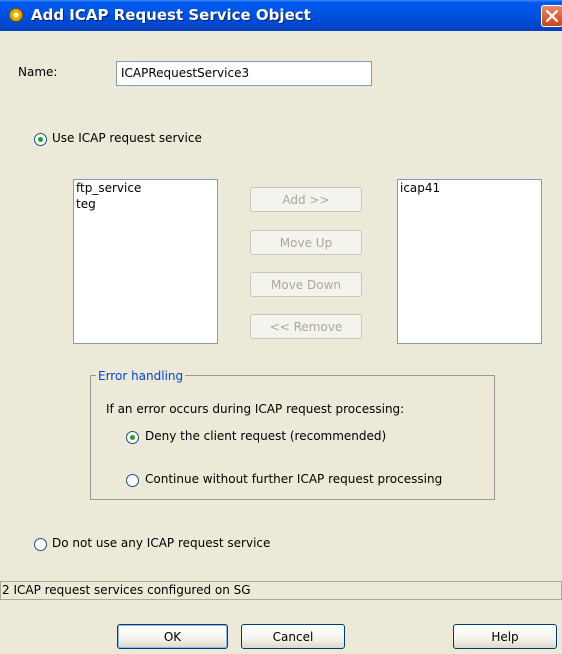 The height and width of the screenshot is (654, 562). Describe the element at coordinates (40, 544) in the screenshot. I see `no-service-radio` at that location.